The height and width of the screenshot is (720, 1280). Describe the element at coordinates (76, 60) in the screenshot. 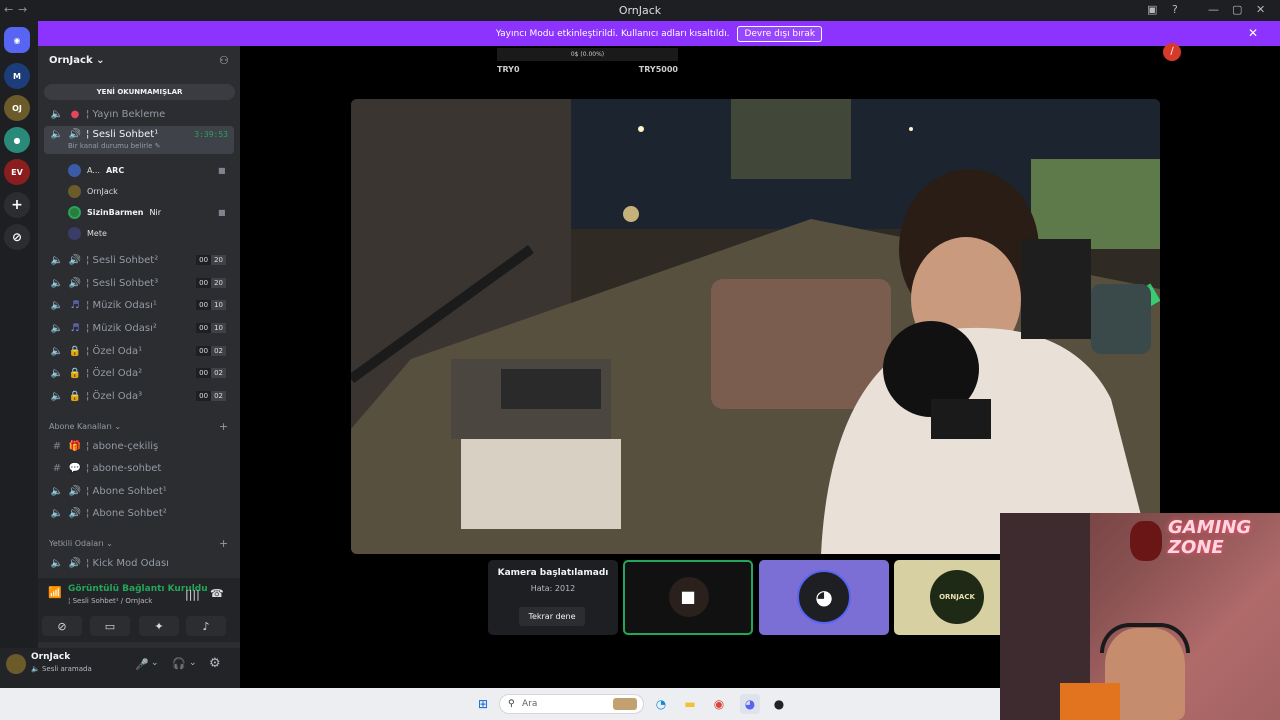

I see `guild-name: OrnJack ⌄` at that location.